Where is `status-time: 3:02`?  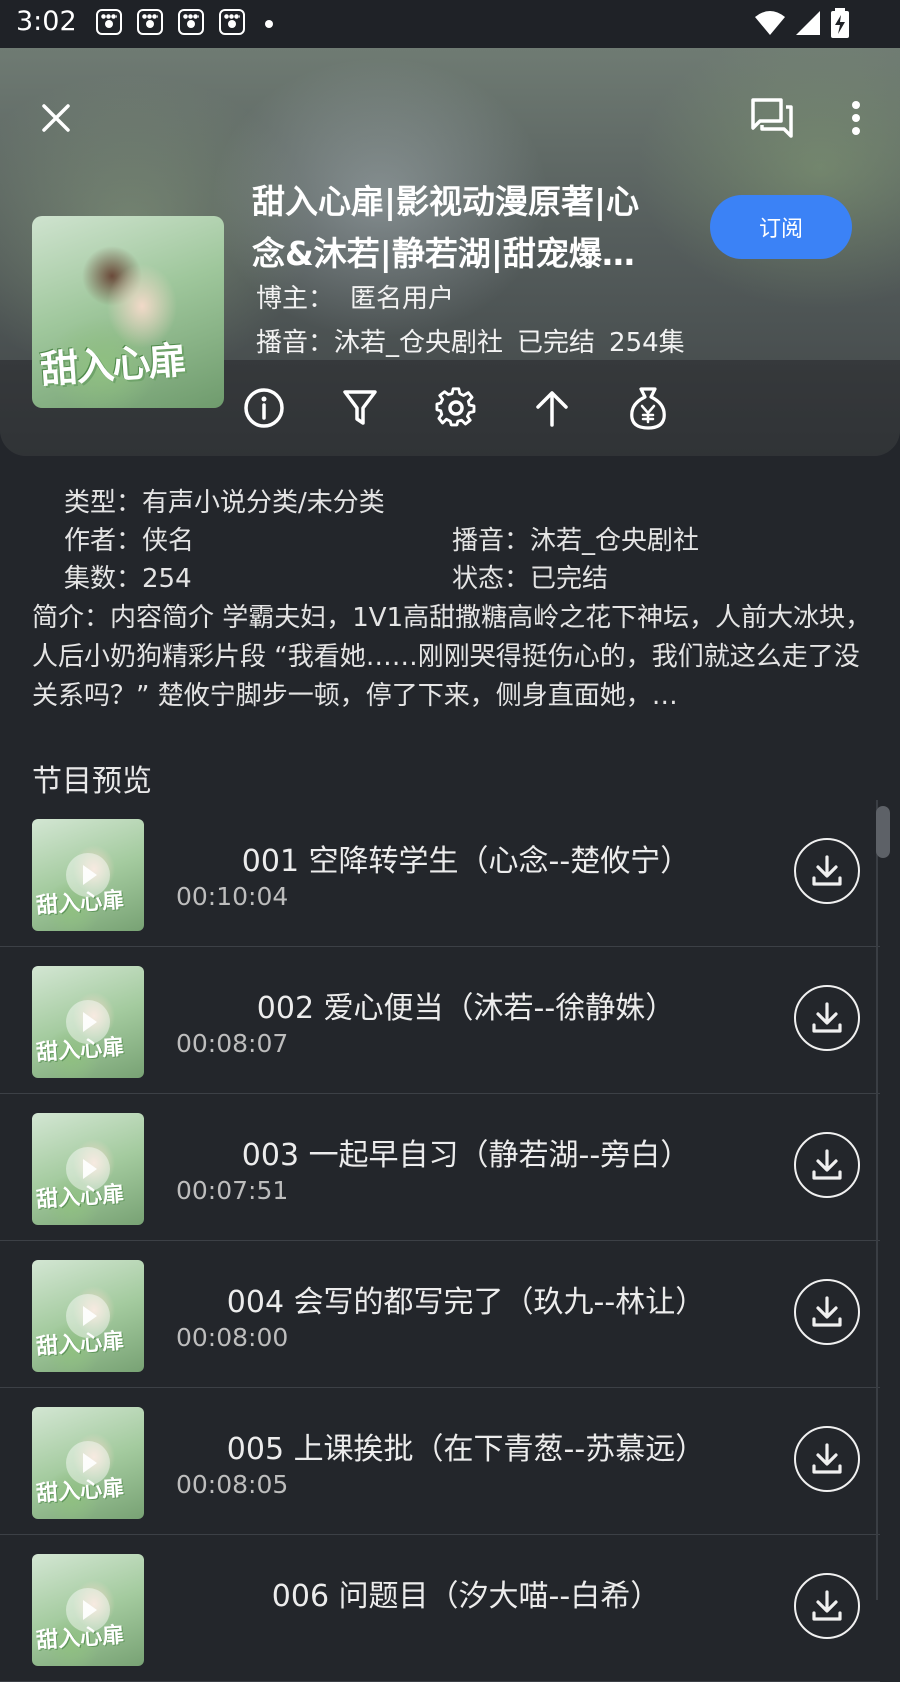
status-time: 3:02 is located at coordinates (46, 21).